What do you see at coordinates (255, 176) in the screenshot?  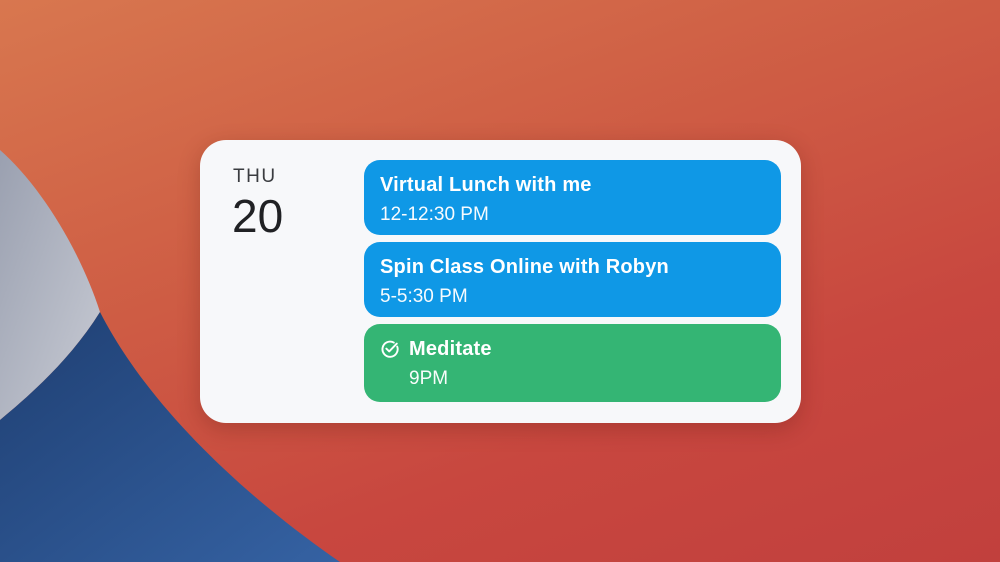 I see `day-name: THU` at bounding box center [255, 176].